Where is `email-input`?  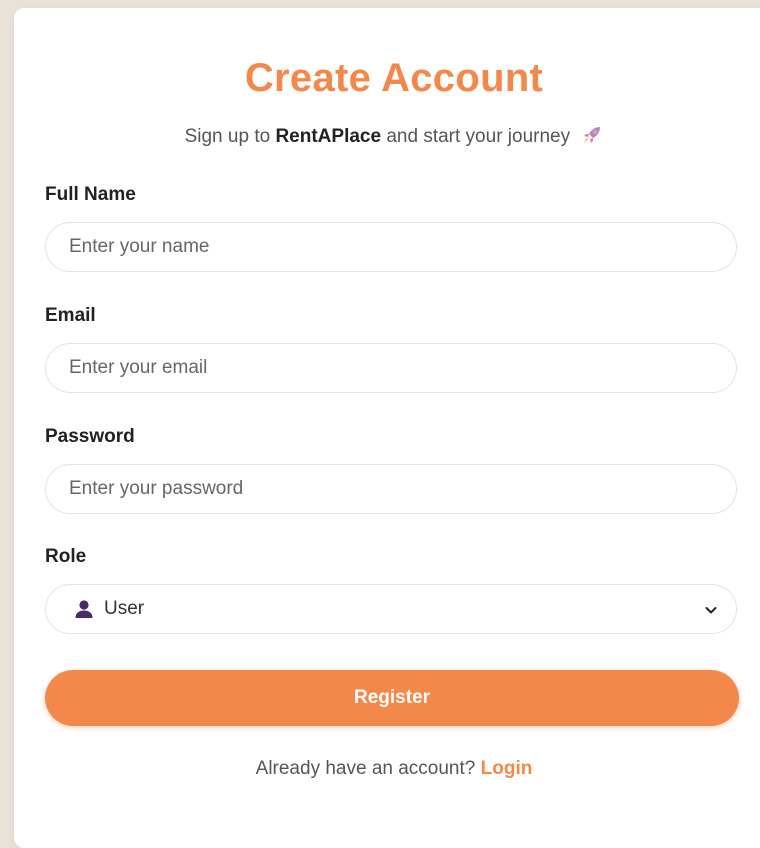
email-input is located at coordinates (391, 368).